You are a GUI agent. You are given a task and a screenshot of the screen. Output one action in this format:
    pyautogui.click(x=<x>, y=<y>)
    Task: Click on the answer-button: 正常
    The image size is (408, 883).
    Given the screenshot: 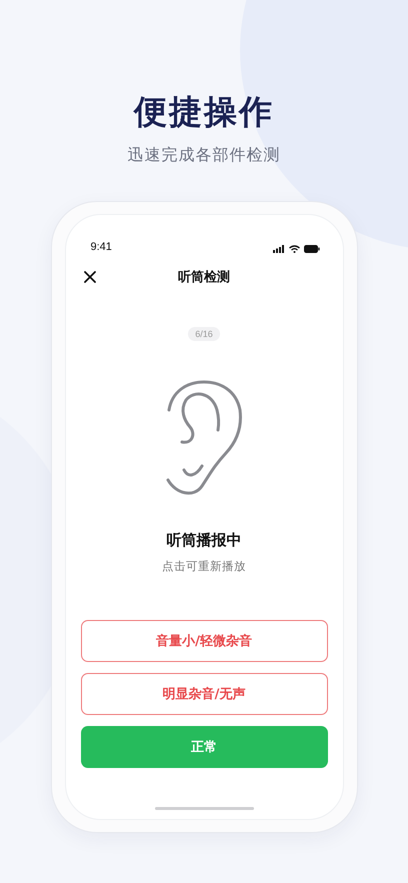 What is the action you would take?
    pyautogui.click(x=204, y=747)
    